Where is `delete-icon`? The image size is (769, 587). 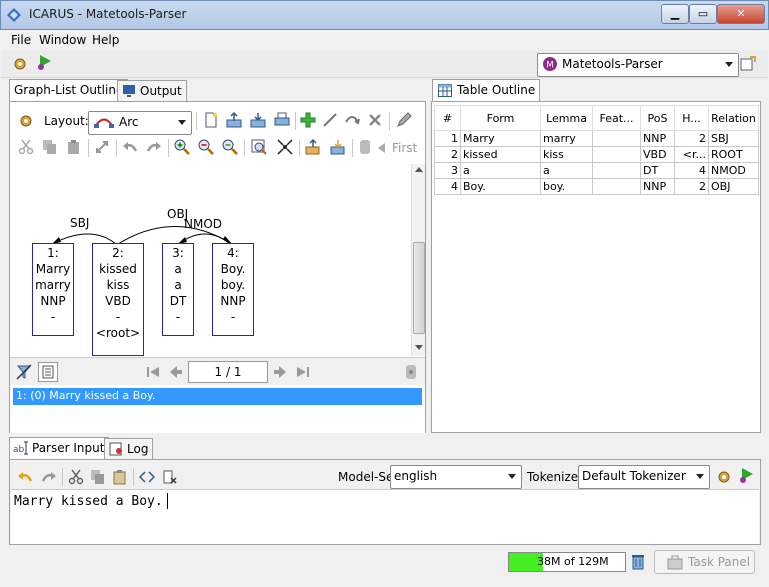
delete-icon is located at coordinates (375, 120).